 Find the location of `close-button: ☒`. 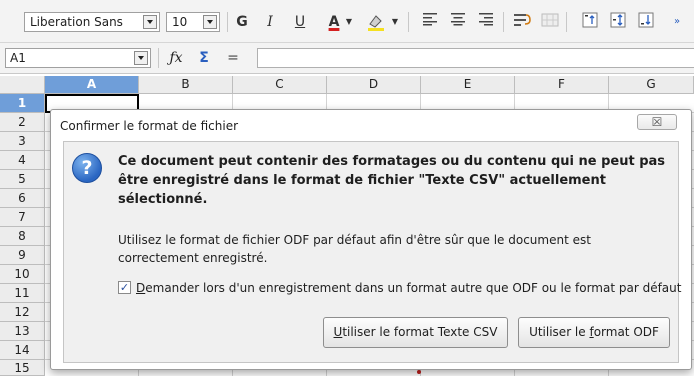

close-button: ☒ is located at coordinates (657, 122).